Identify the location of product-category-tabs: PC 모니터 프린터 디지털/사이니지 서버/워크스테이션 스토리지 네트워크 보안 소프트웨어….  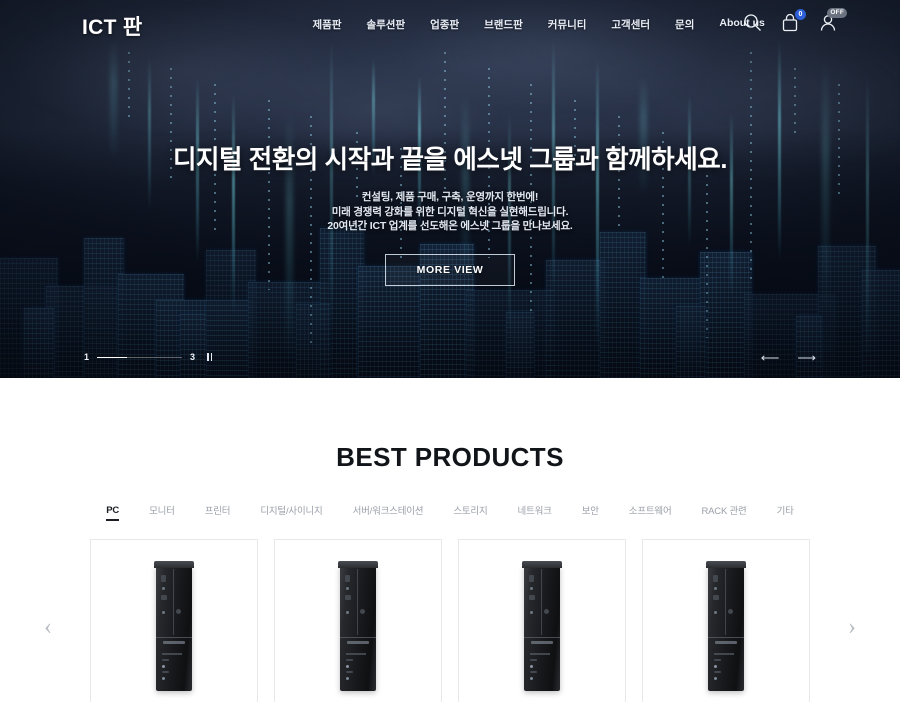
(450, 512).